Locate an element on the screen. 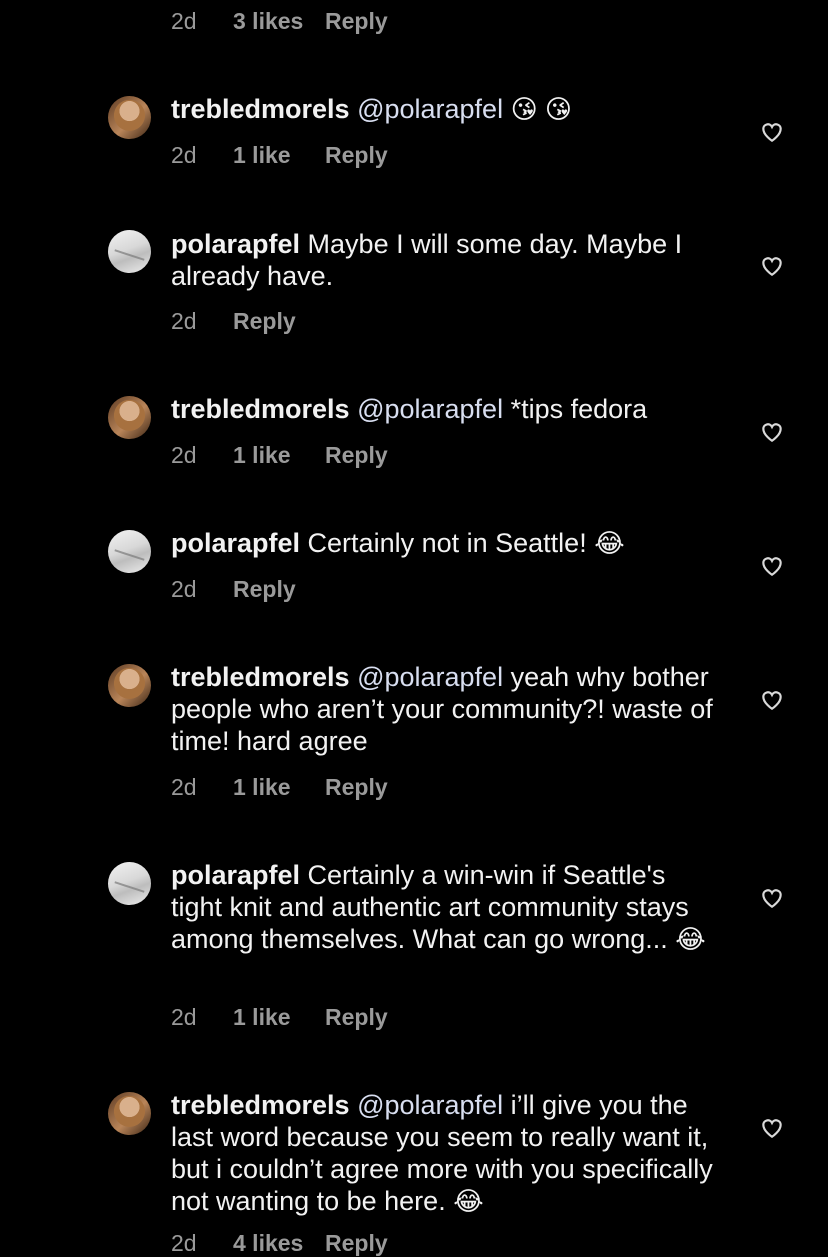  comment-body: *tips fedora is located at coordinates (579, 409).